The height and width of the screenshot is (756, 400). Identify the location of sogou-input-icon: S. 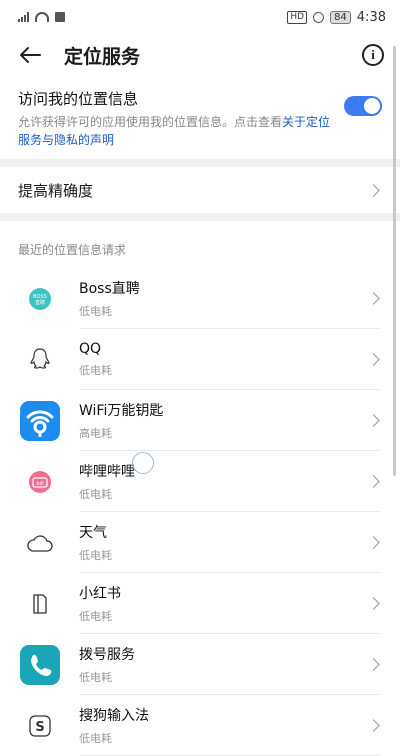
(40, 726).